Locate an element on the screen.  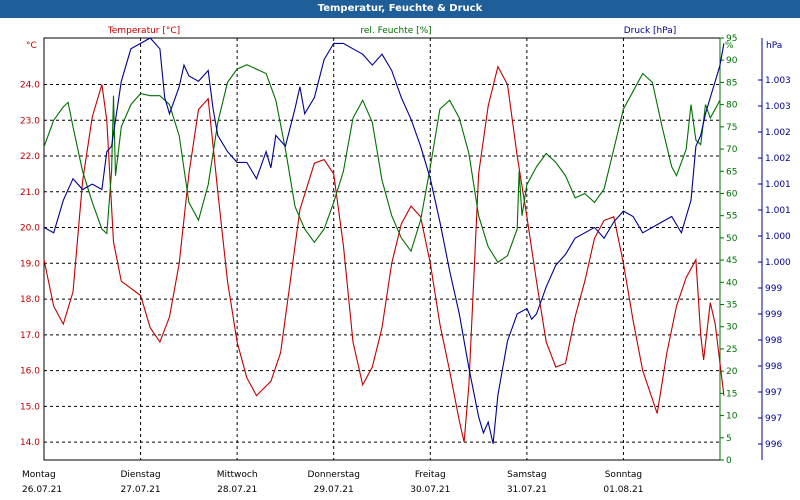
x-day-label: Freitag is located at coordinates (430, 475).